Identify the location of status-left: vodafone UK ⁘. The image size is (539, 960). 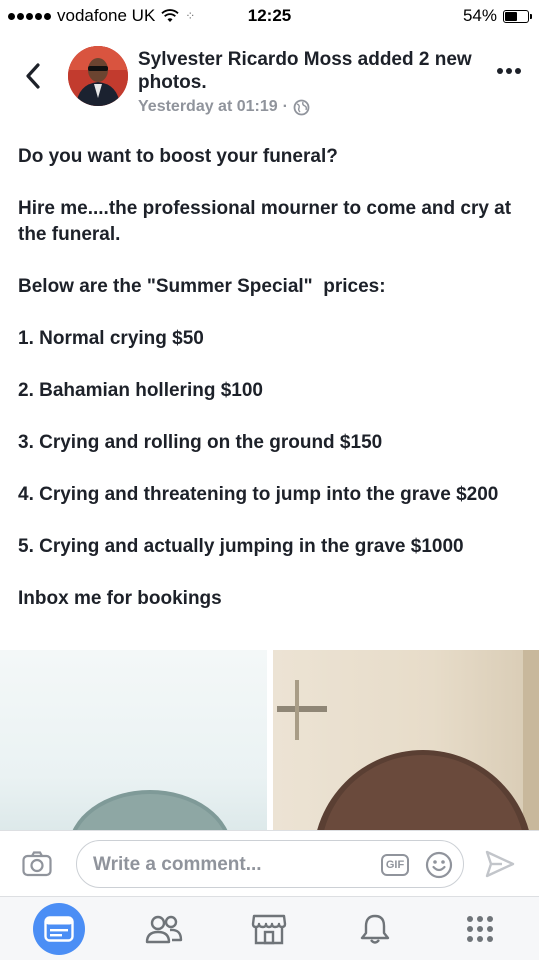
(101, 16).